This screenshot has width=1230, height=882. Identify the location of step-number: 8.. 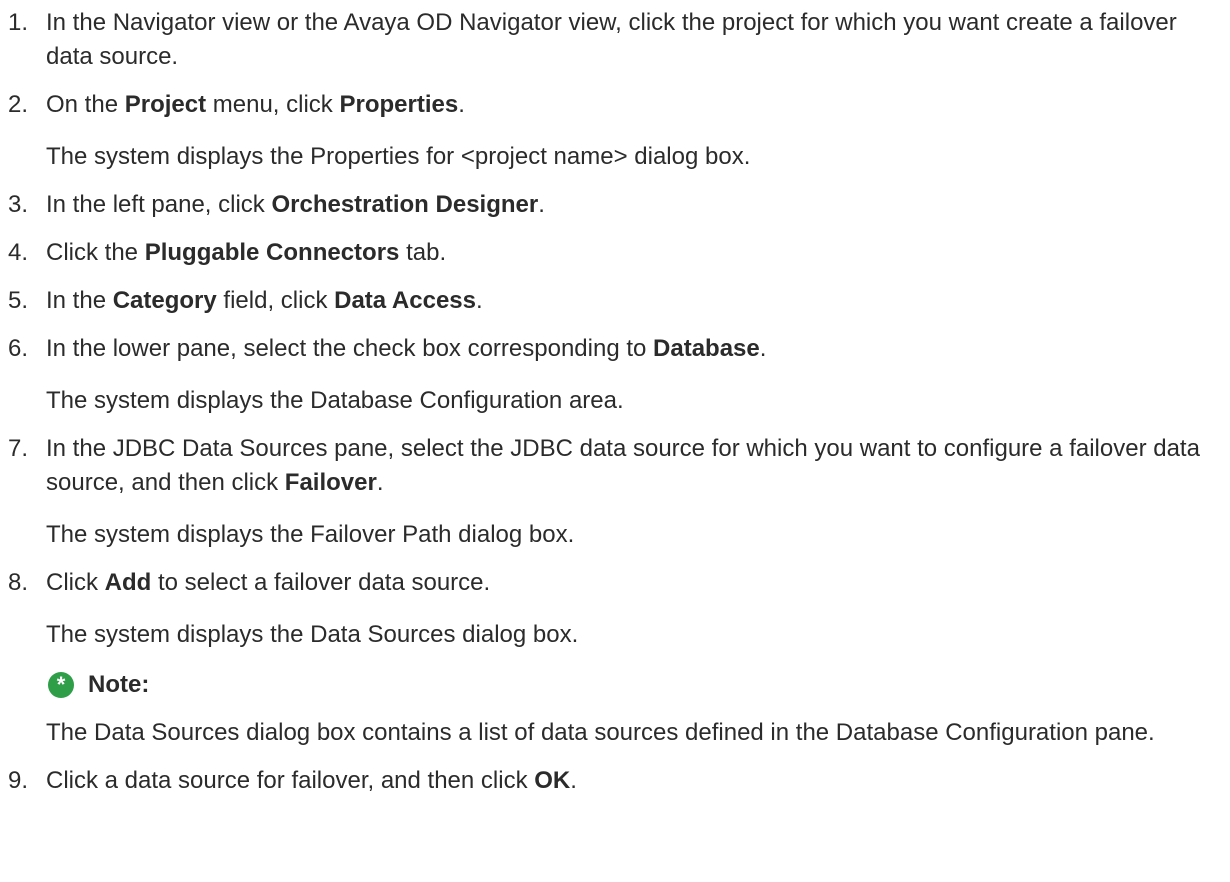
(18, 582).